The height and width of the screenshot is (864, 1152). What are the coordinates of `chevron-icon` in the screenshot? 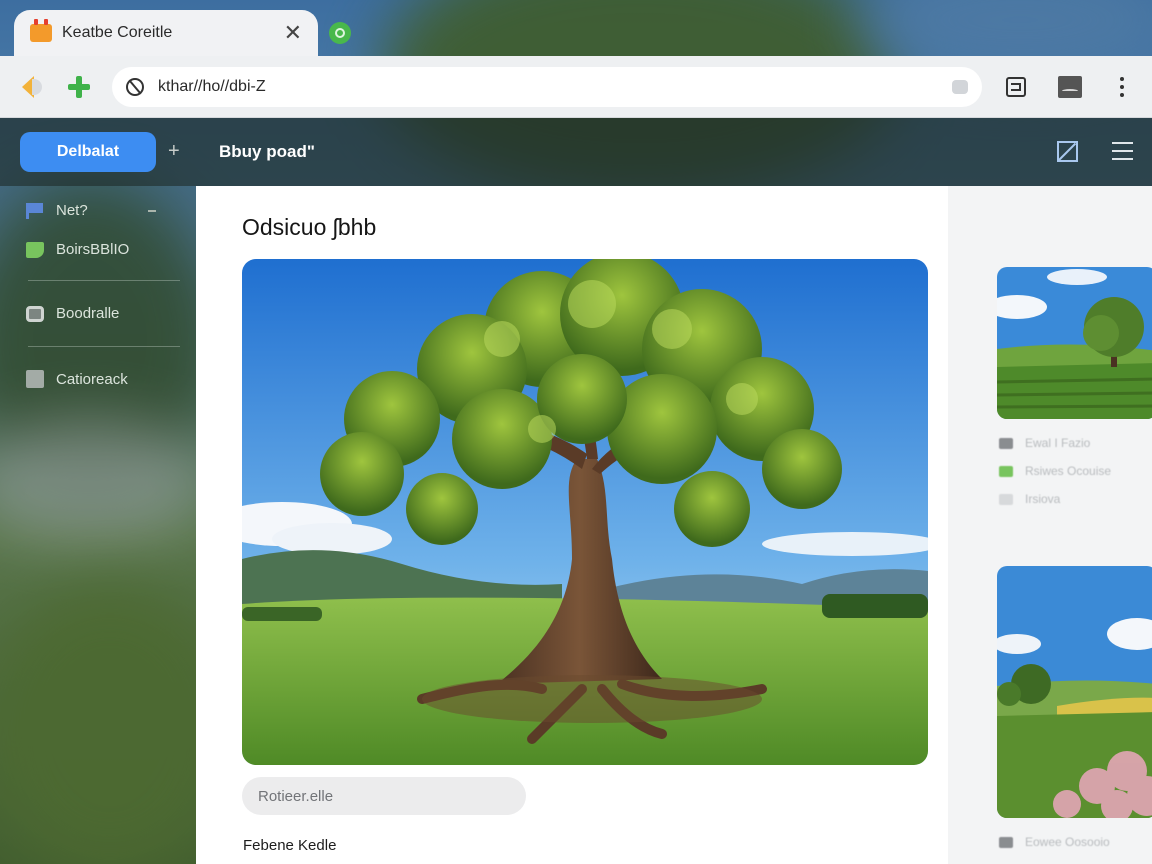 It's located at (152, 211).